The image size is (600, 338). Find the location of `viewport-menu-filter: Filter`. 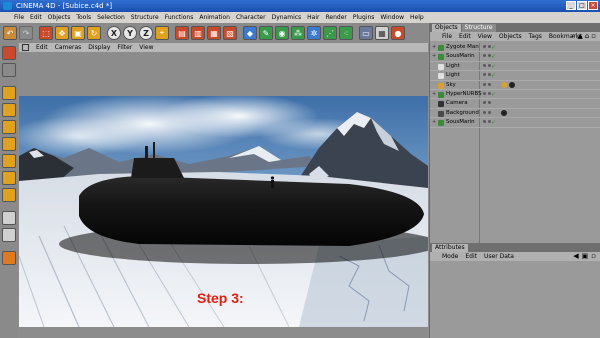

viewport-menu-filter: Filter is located at coordinates (124, 47).